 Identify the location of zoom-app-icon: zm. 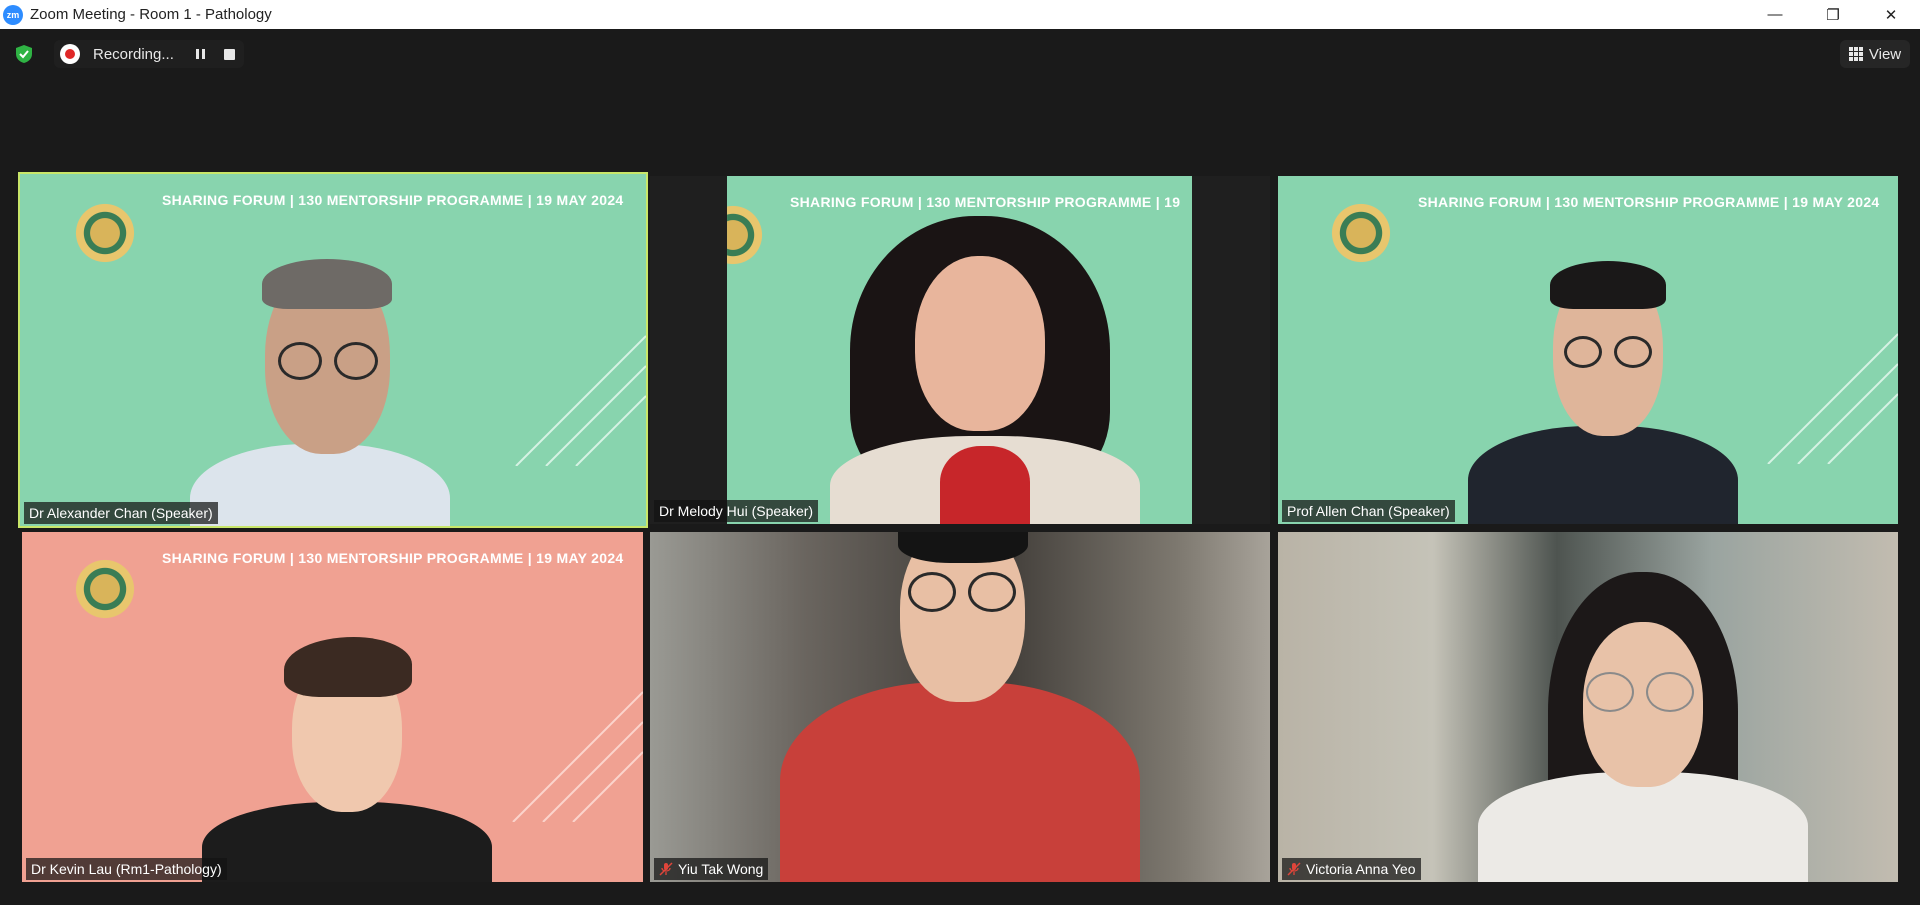
(13, 14).